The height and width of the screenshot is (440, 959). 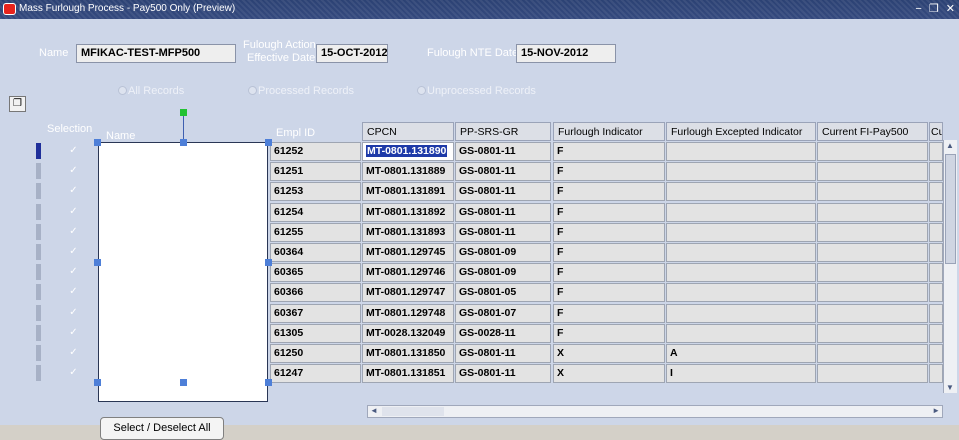 I want to click on resize-handle-tm, so click(x=183, y=142).